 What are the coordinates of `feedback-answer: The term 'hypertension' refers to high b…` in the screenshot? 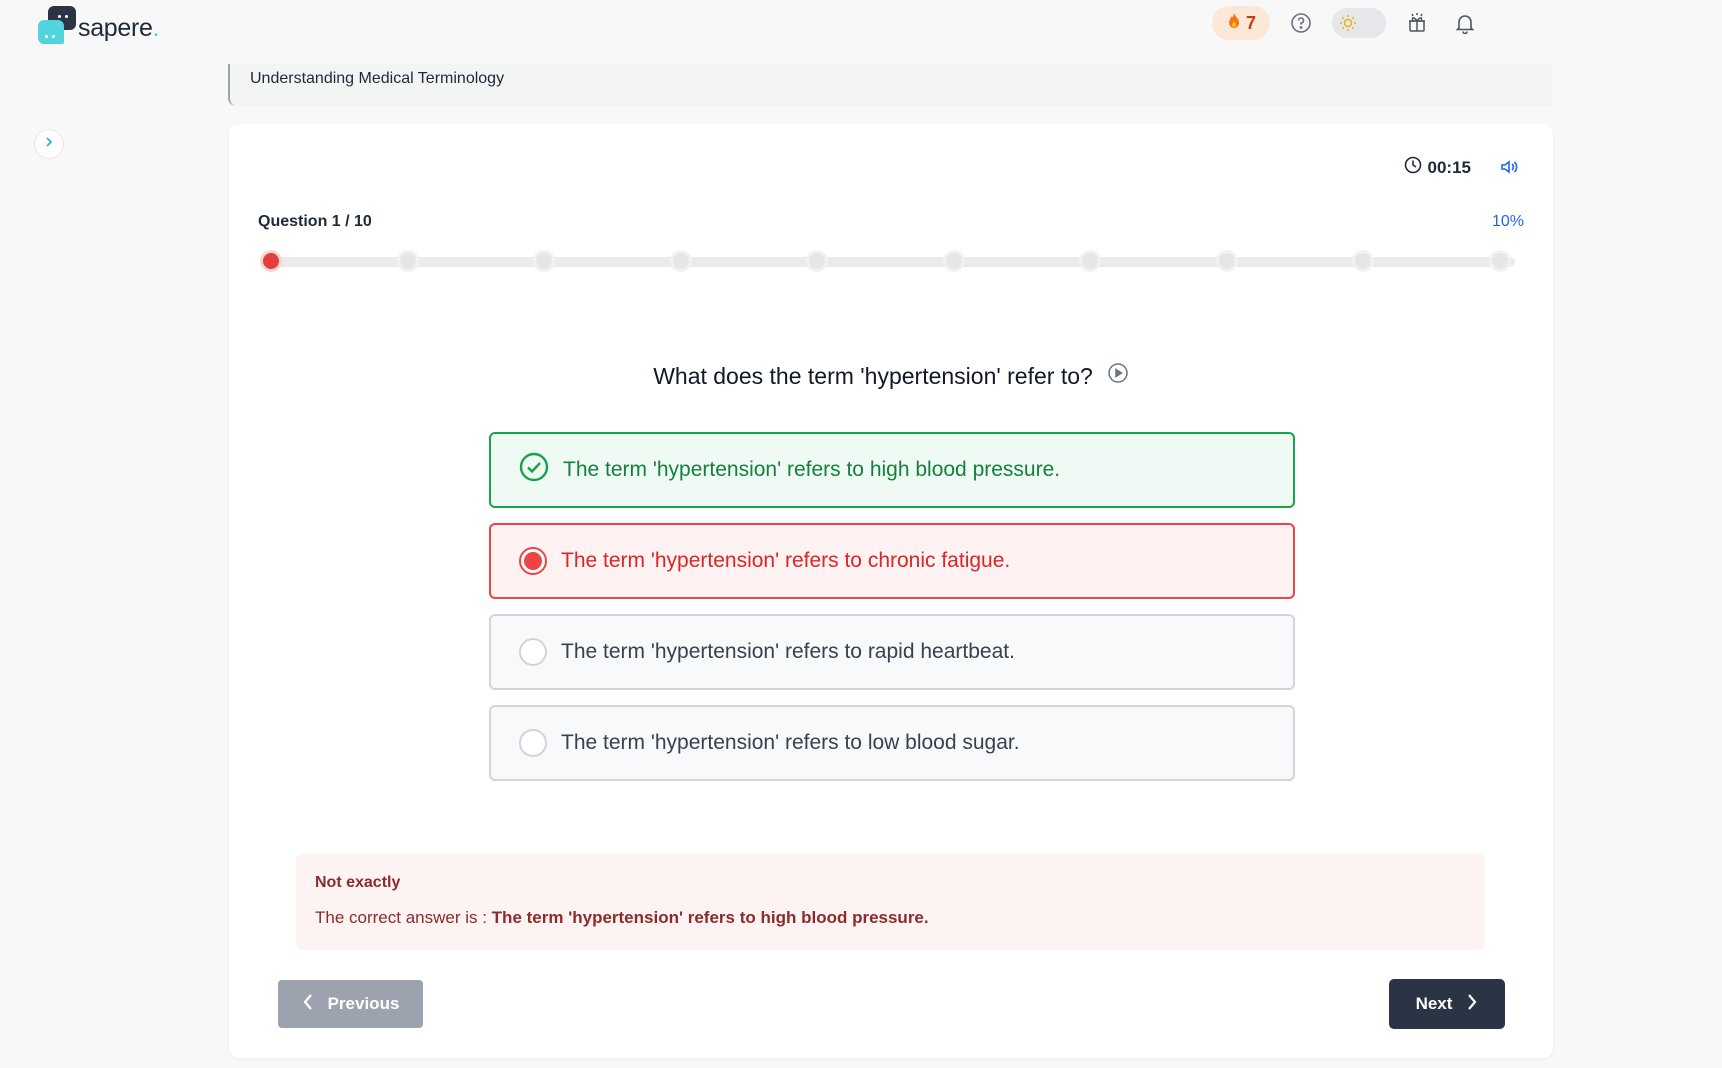 It's located at (710, 917).